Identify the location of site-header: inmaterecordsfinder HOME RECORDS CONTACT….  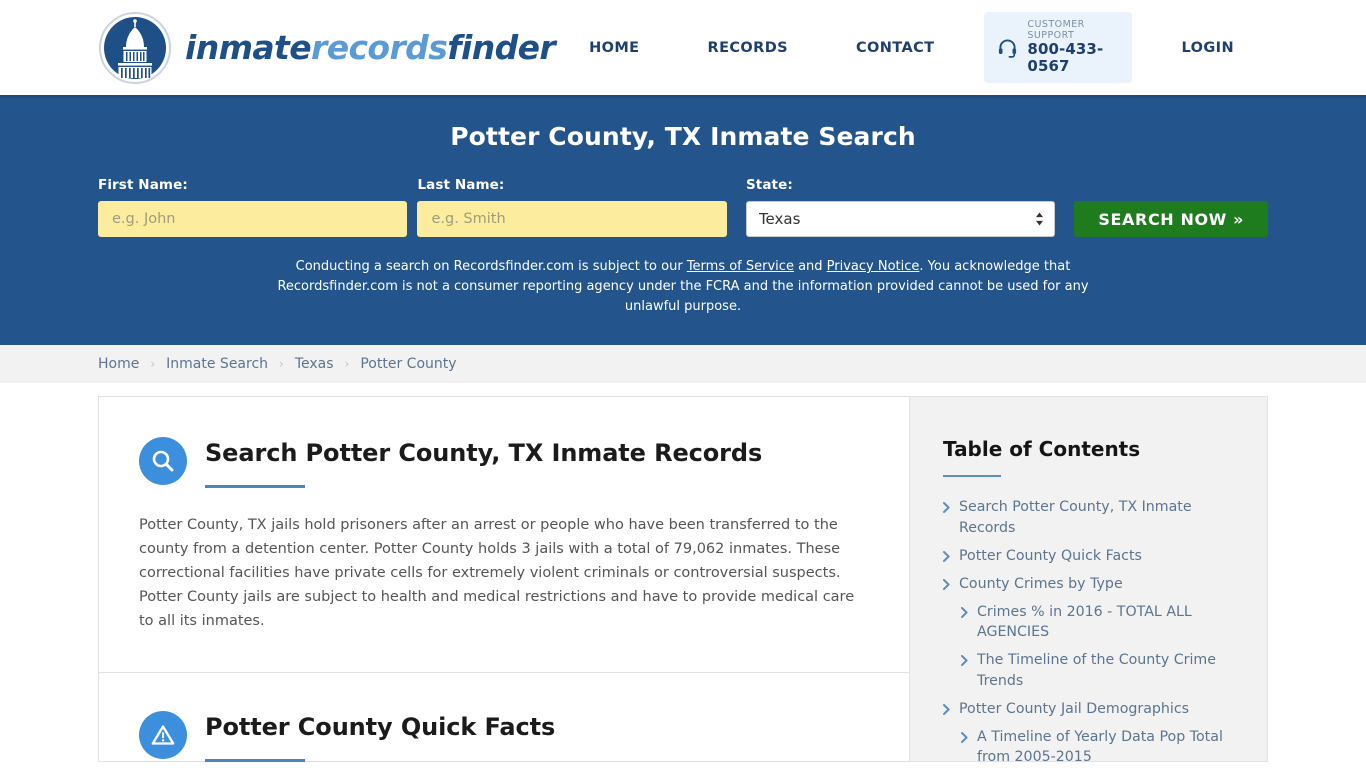
(683, 47).